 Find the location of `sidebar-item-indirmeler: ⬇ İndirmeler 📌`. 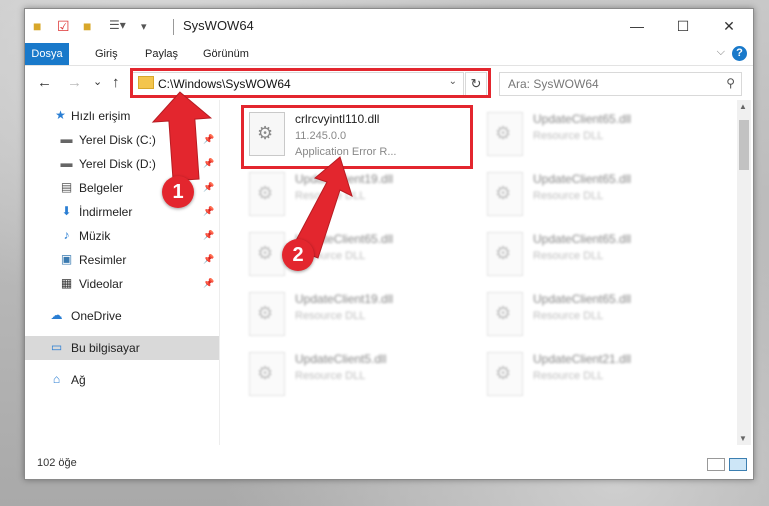

sidebar-item-indirmeler: ⬇ İndirmeler 📌 is located at coordinates (122, 212).